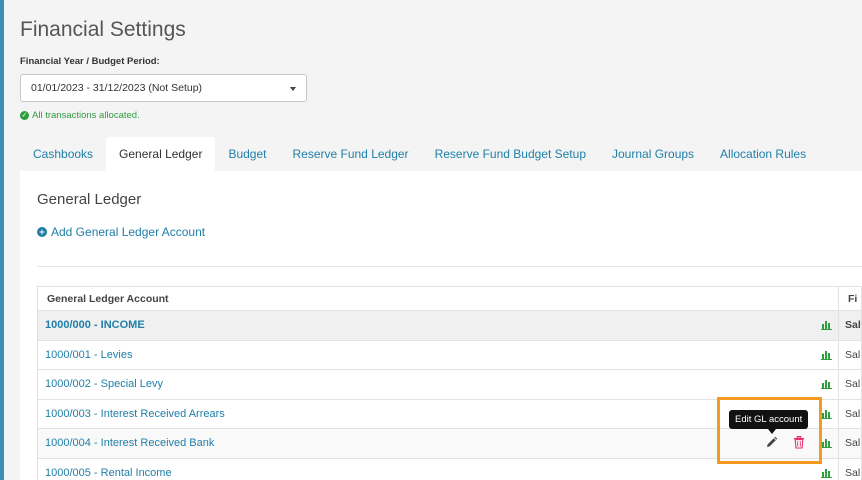 The width and height of the screenshot is (862, 480). Describe the element at coordinates (247, 154) in the screenshot. I see `tab-budget: Budget` at that location.